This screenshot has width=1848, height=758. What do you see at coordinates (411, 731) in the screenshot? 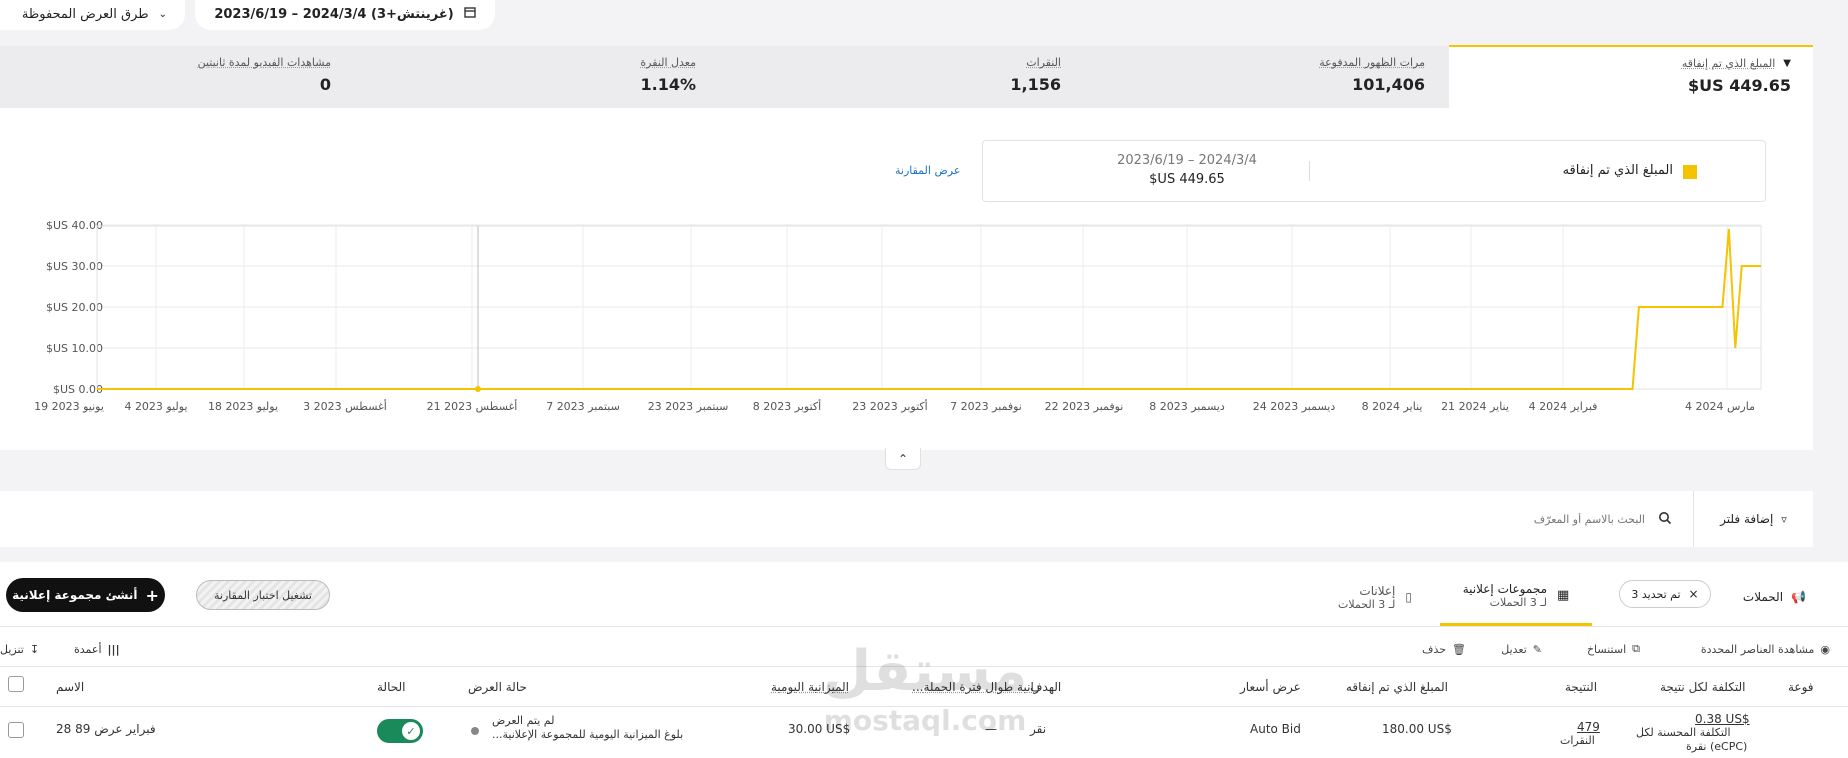
I see `toggle-knob: ✓` at bounding box center [411, 731].